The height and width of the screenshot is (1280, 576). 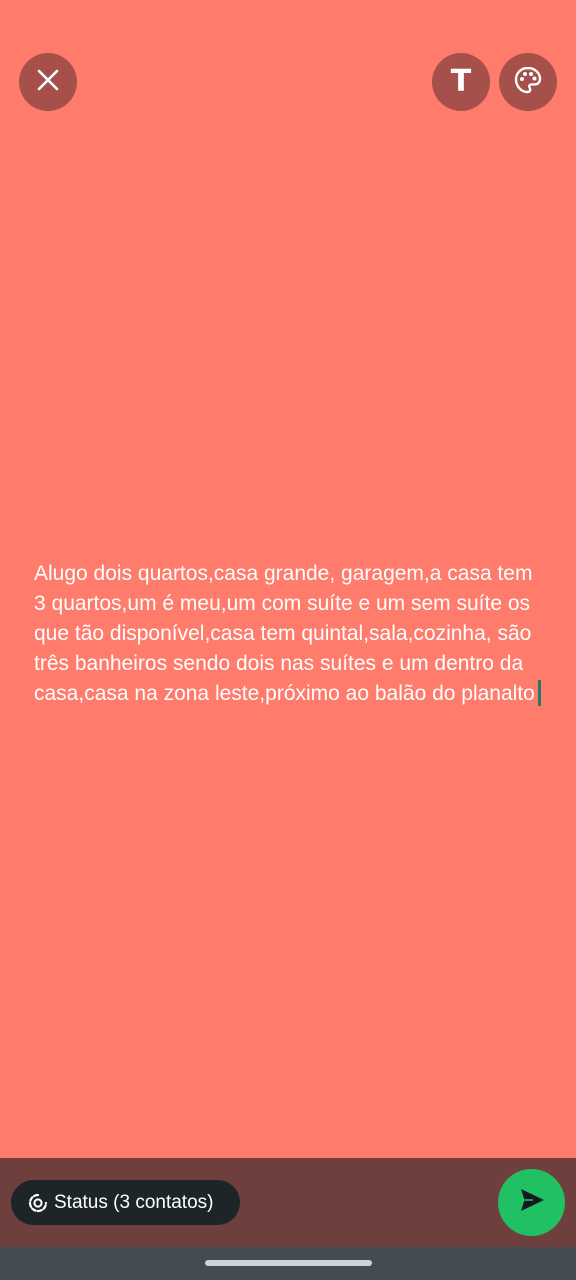 I want to click on status-audience-button: Status (3 contatos), so click(x=125, y=1202).